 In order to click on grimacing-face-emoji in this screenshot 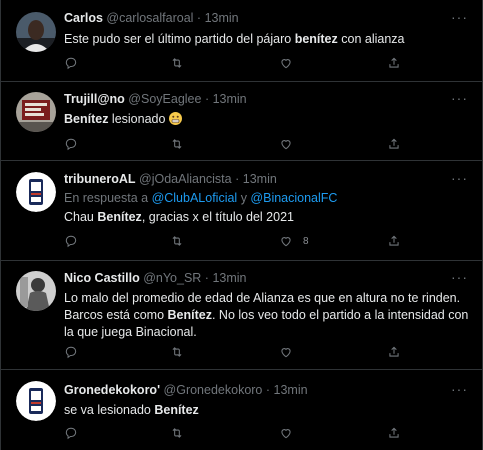, I will do `click(175, 118)`.